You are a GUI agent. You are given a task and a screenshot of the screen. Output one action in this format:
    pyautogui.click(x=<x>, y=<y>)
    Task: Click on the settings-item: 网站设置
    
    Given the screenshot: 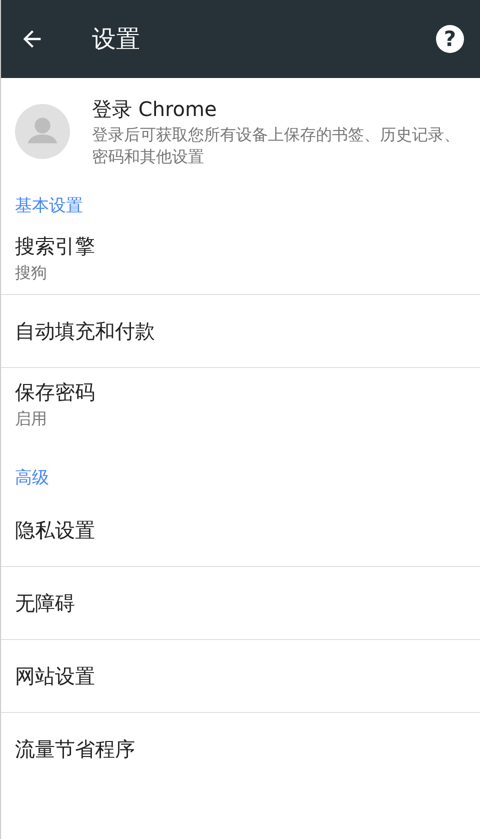 What is the action you would take?
    pyautogui.click(x=240, y=676)
    